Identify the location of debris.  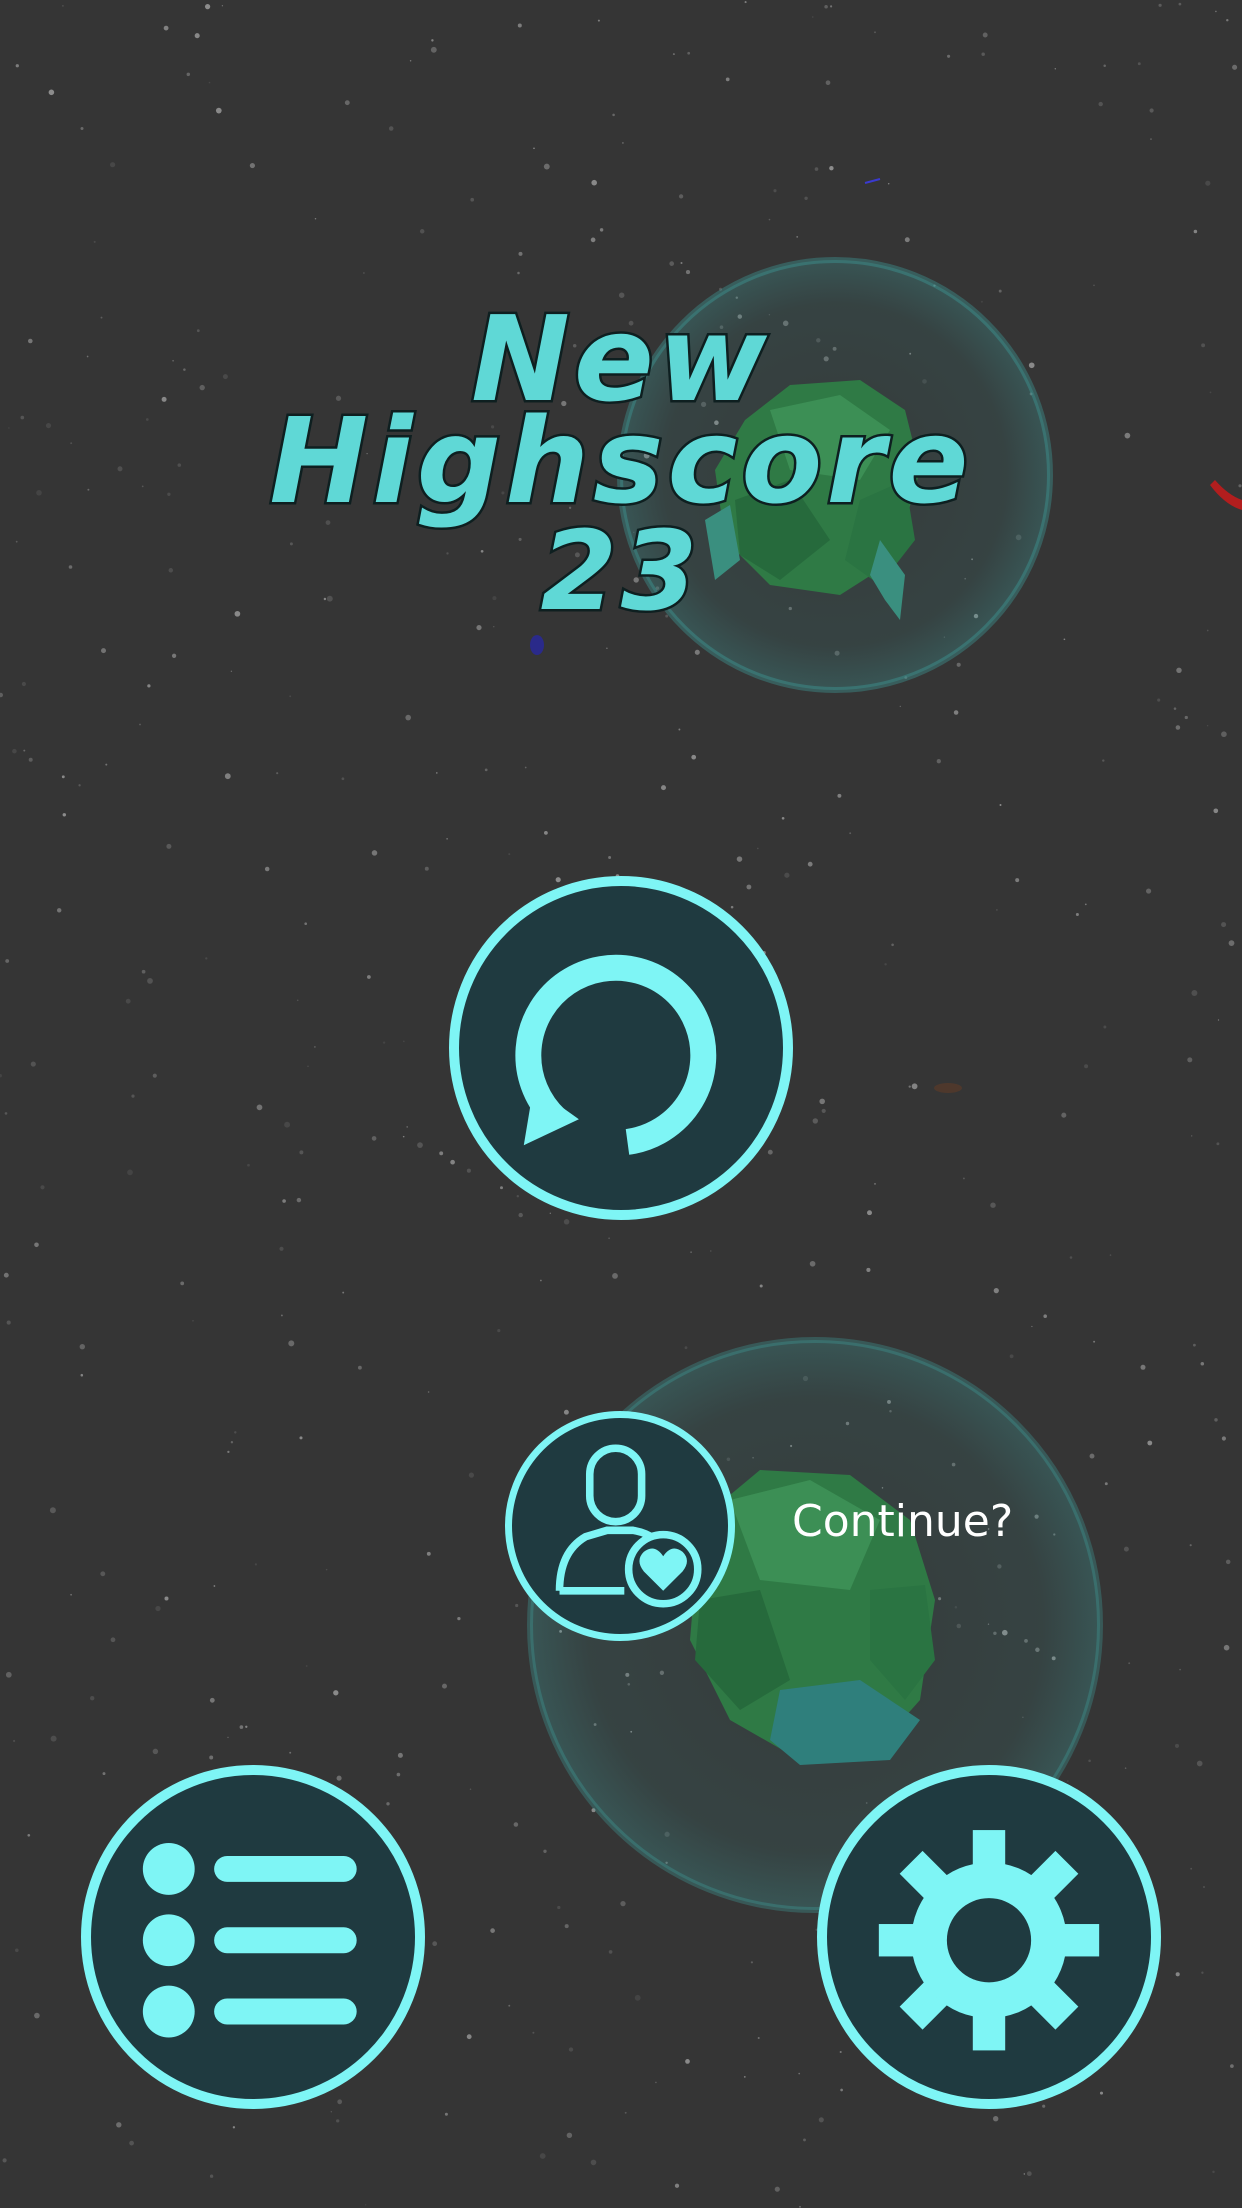
(948, 1088).